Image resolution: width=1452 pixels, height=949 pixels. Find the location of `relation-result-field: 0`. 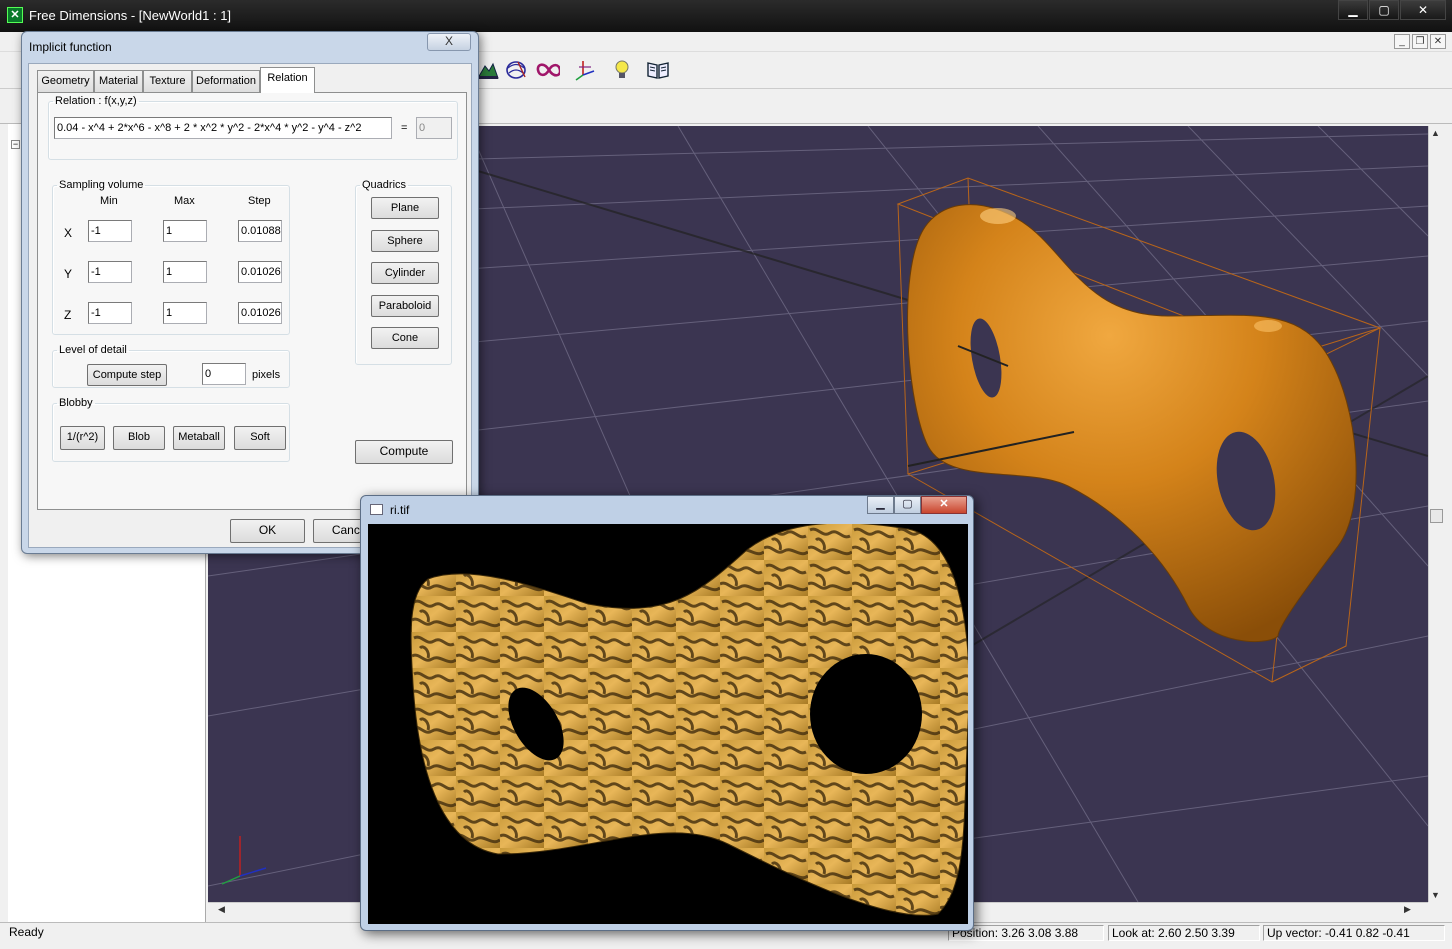

relation-result-field: 0 is located at coordinates (434, 128).